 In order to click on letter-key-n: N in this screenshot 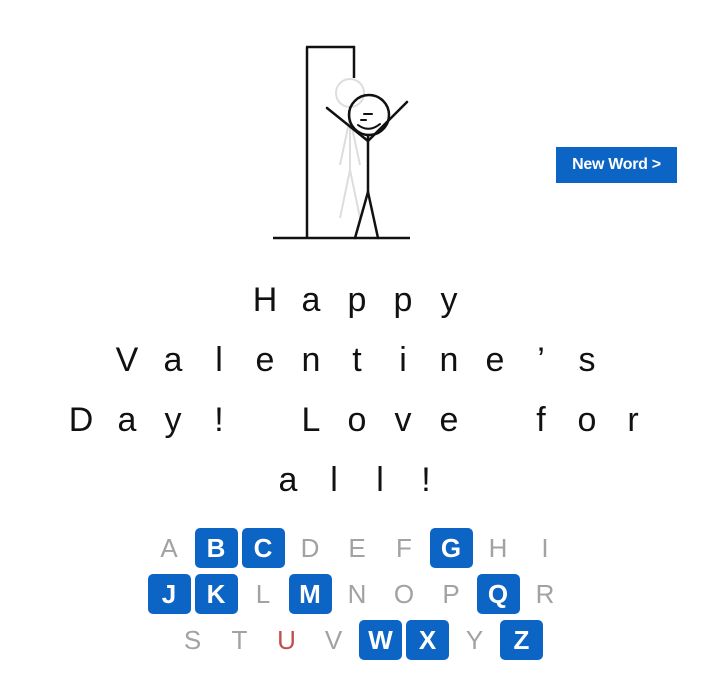, I will do `click(357, 594)`.